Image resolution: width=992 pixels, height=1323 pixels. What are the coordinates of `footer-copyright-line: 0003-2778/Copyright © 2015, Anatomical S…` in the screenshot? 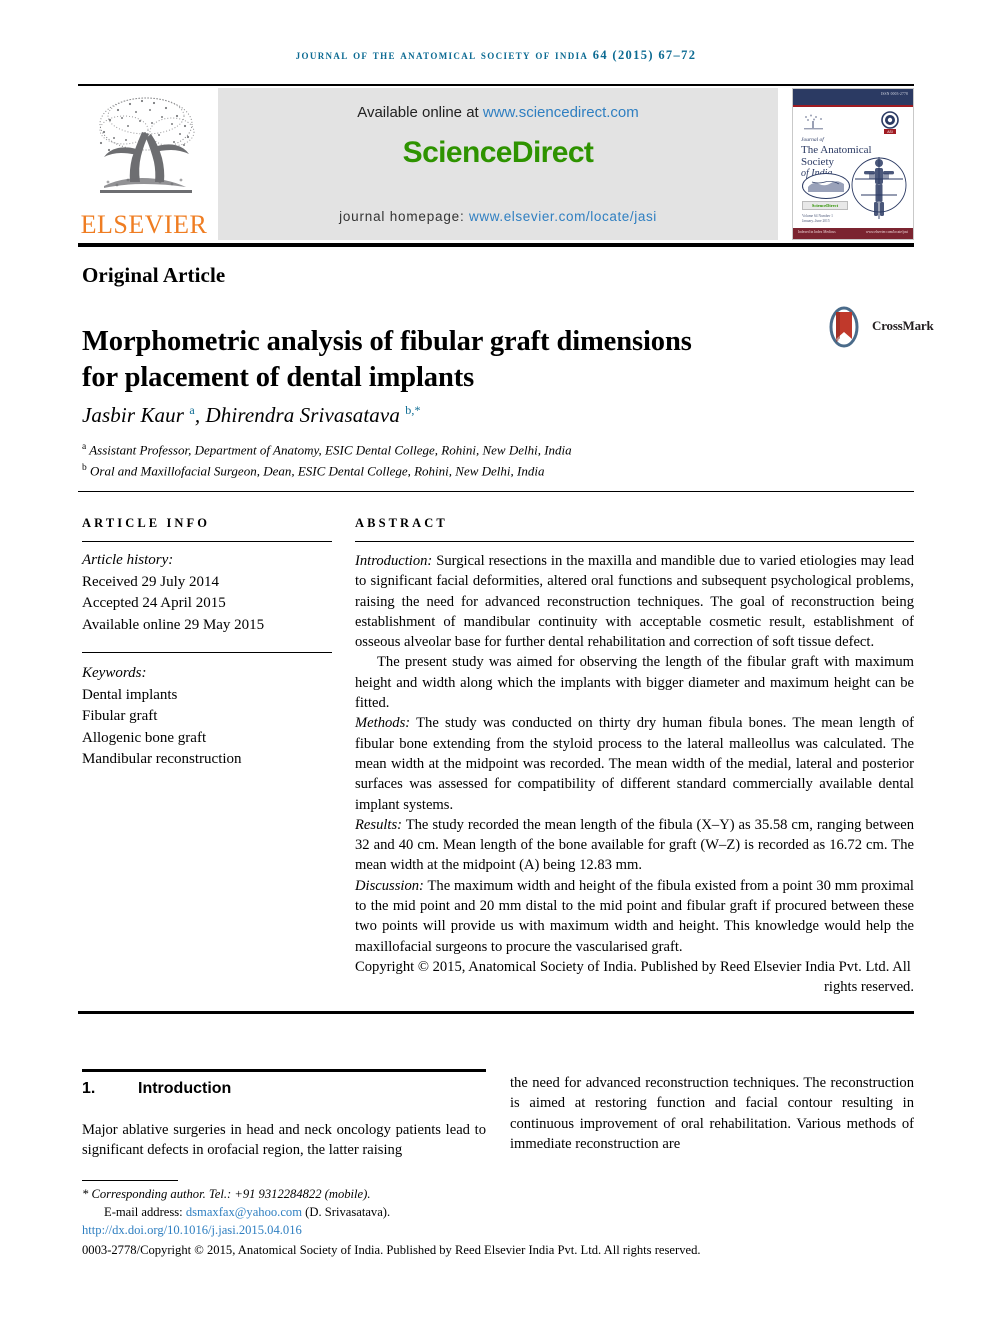 It's located at (391, 1249).